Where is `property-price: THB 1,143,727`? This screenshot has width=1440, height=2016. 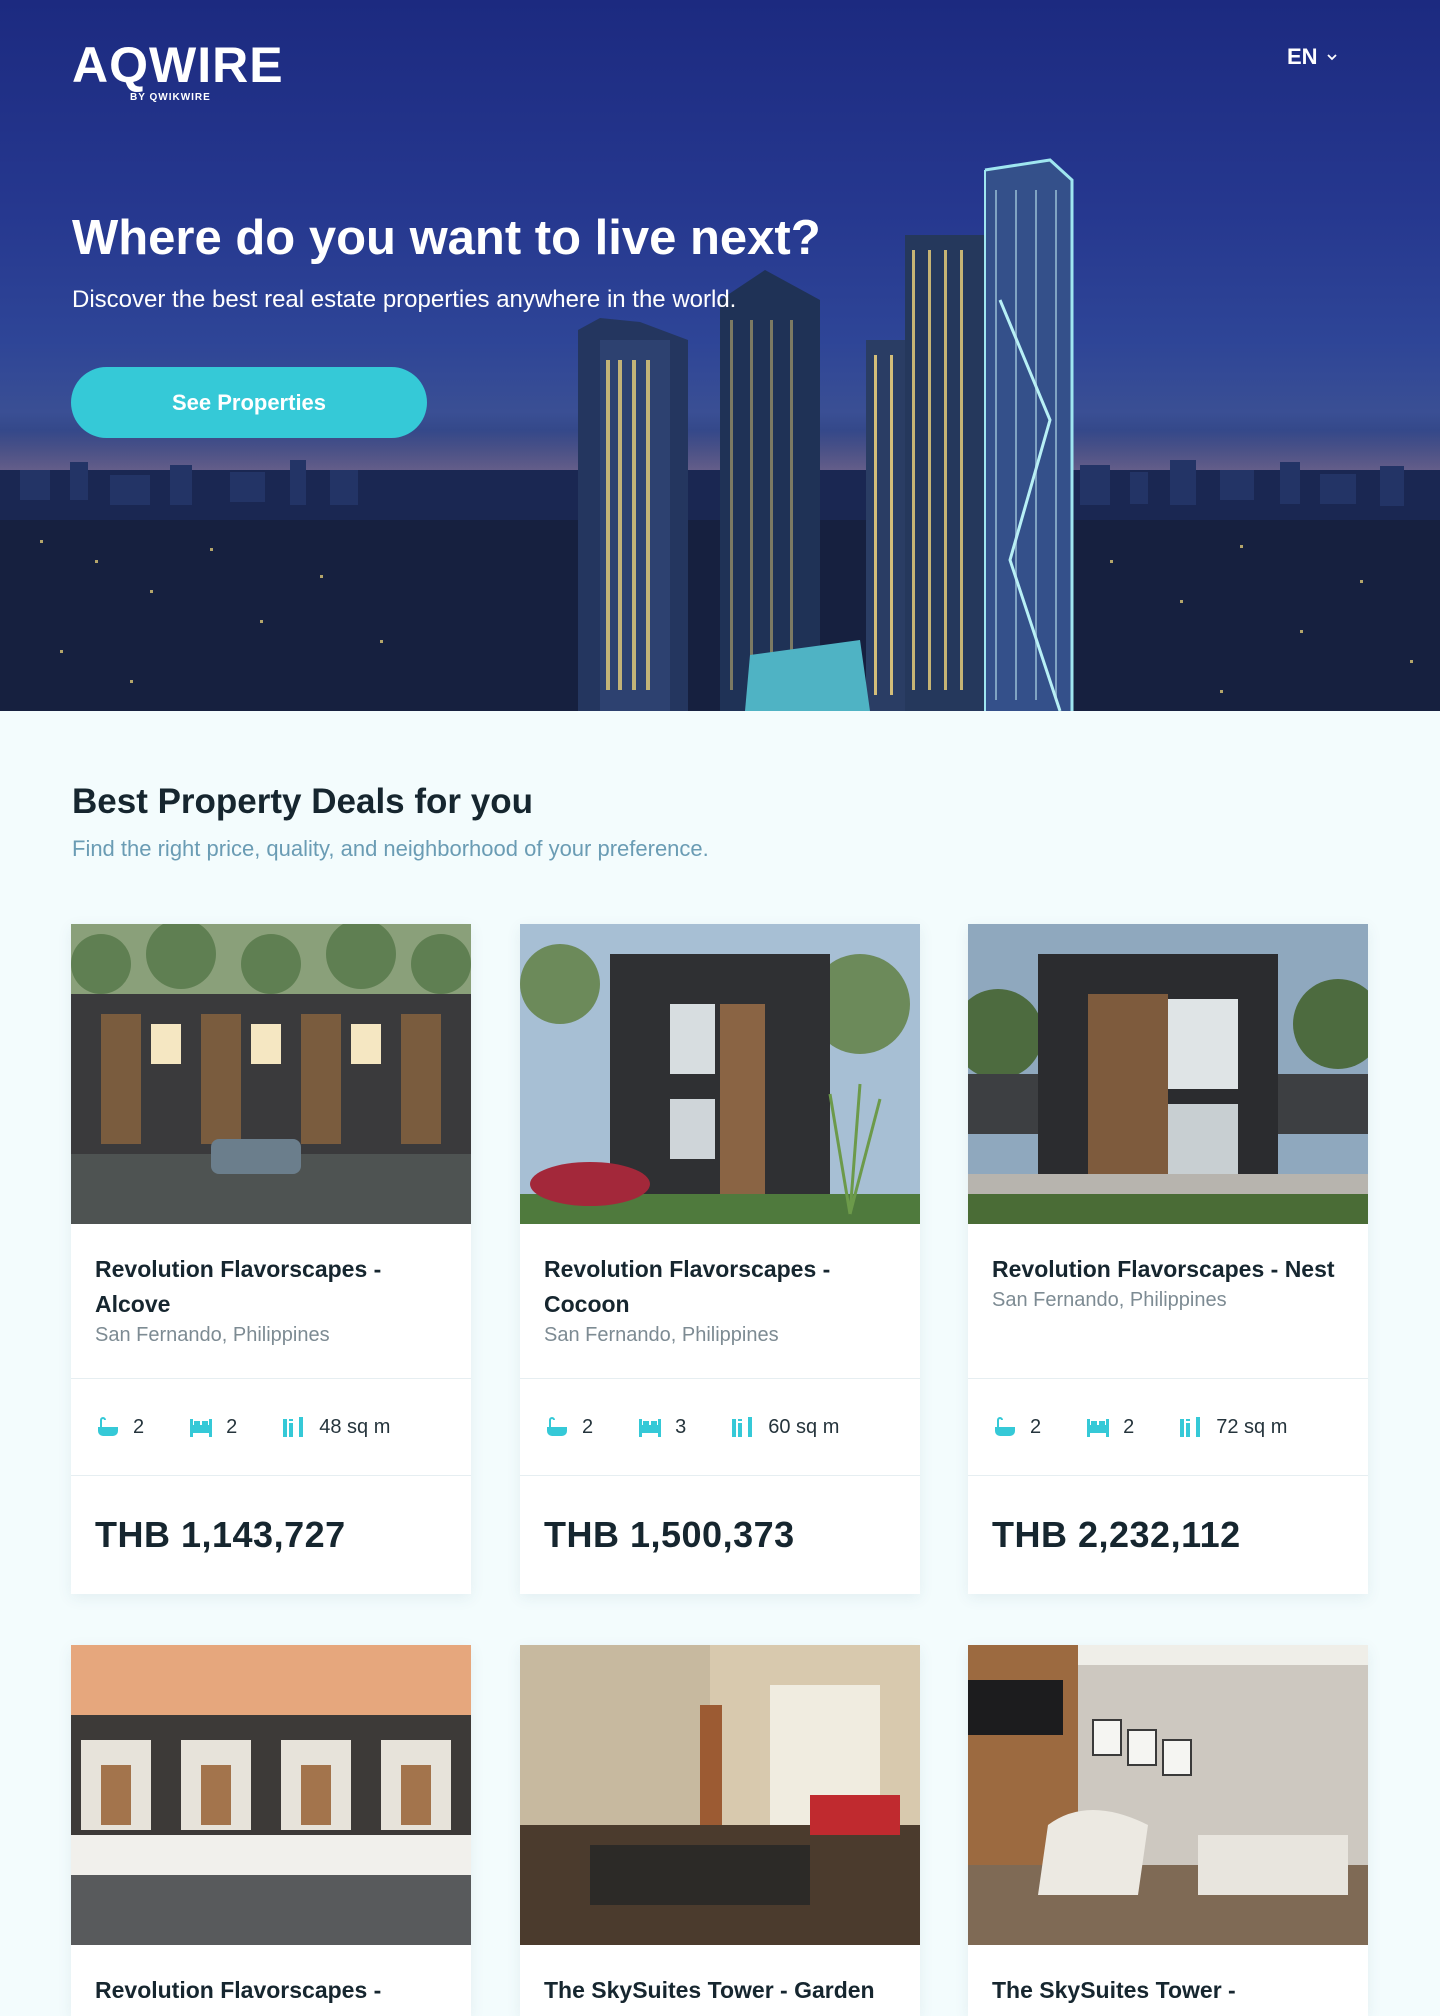
property-price: THB 1,143,727 is located at coordinates (220, 1534).